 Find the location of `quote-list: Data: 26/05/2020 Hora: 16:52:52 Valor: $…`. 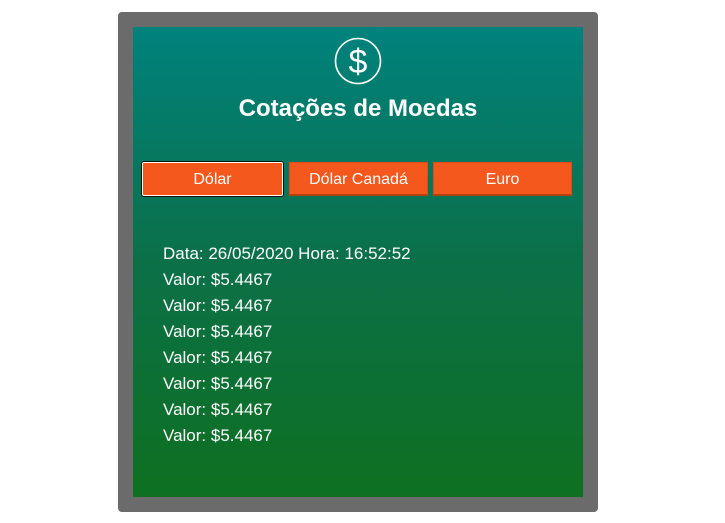

quote-list: Data: 26/05/2020 Hora: 16:52:52 Valor: $… is located at coordinates (287, 345).